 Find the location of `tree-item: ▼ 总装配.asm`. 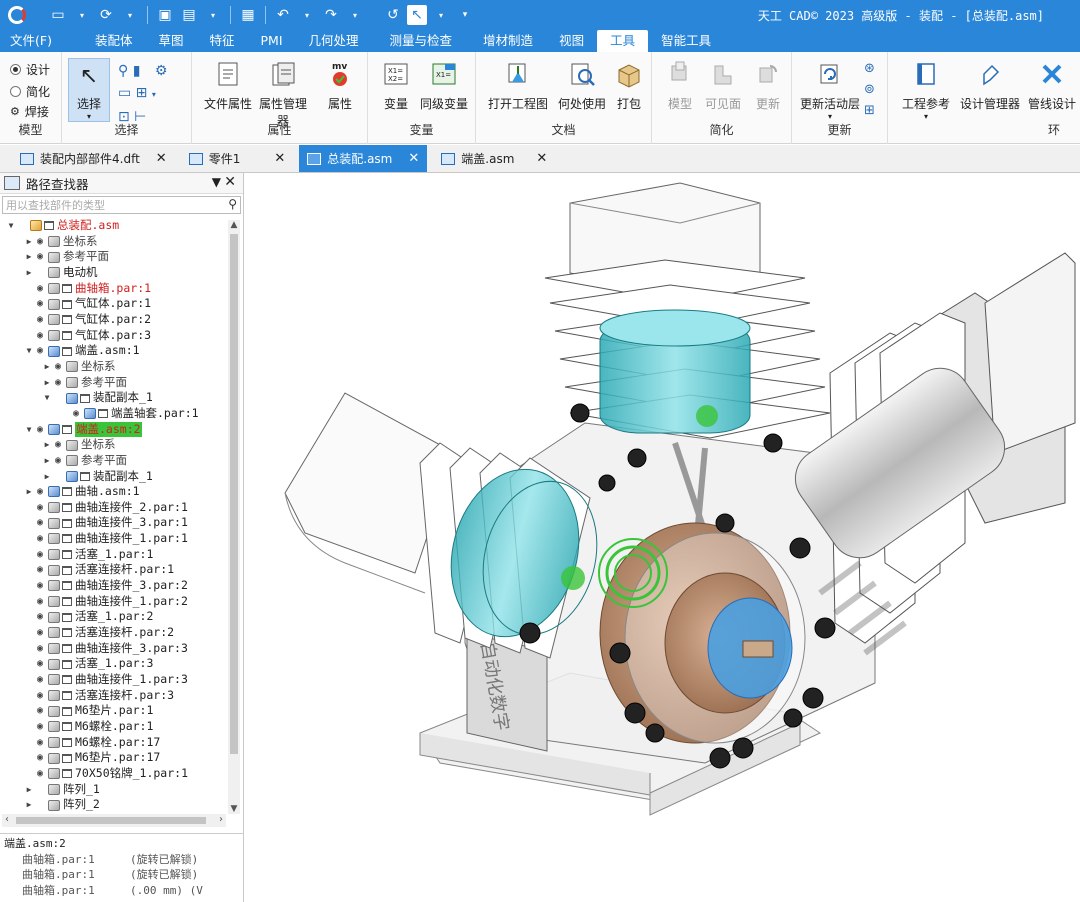

tree-item: ▼ 总装配.asm is located at coordinates (114, 226).